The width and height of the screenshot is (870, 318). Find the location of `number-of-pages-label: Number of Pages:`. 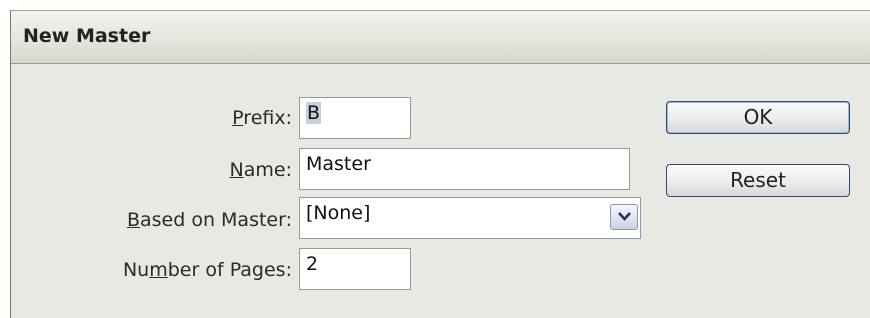

number-of-pages-label: Number of Pages: is located at coordinates (207, 270).